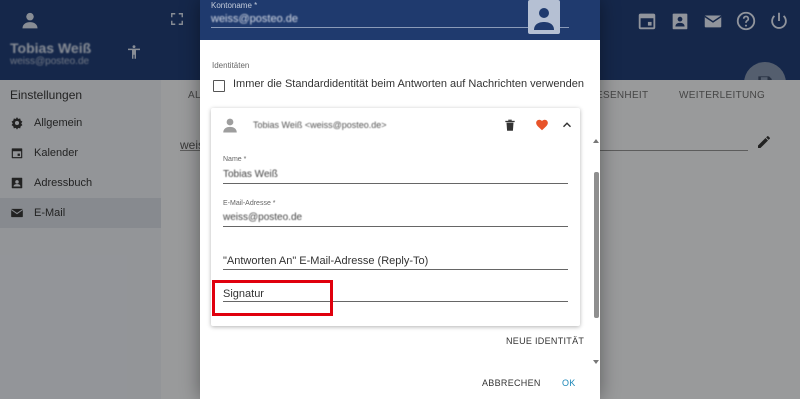 The image size is (800, 399). I want to click on identity-name-underline, so click(395, 183).